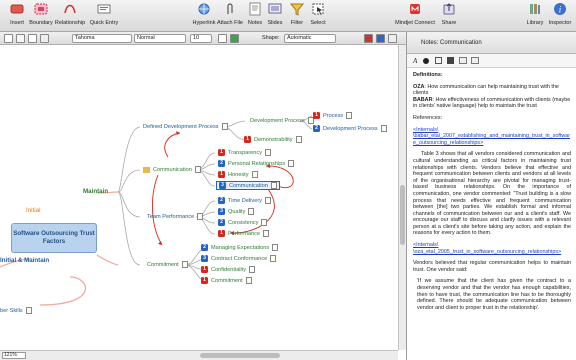 The height and width of the screenshot is (360, 576). What do you see at coordinates (95, 191) in the screenshot?
I see `branch-maintain: Maintain` at bounding box center [95, 191].